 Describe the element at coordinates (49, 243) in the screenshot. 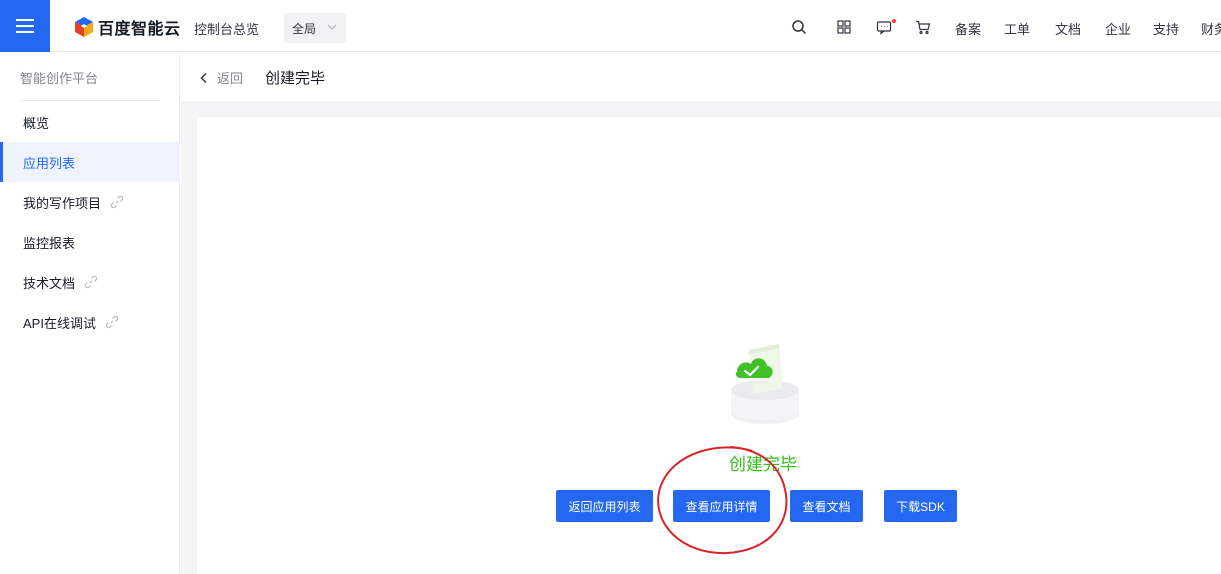

I see `sidebar-item-label: 监控报表` at that location.